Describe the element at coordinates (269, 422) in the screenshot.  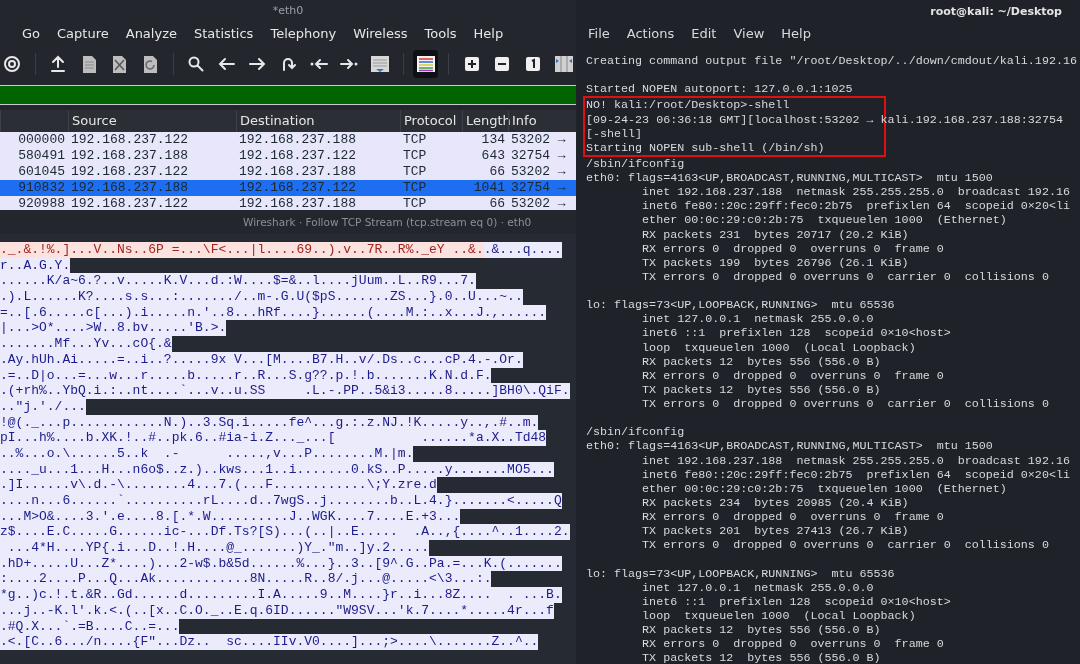
I see `stream-text: !@(._...p............N.)..3.Sq.i.....fe^...g.:.z.NJ.!K.....y..,.#..m.` at that location.